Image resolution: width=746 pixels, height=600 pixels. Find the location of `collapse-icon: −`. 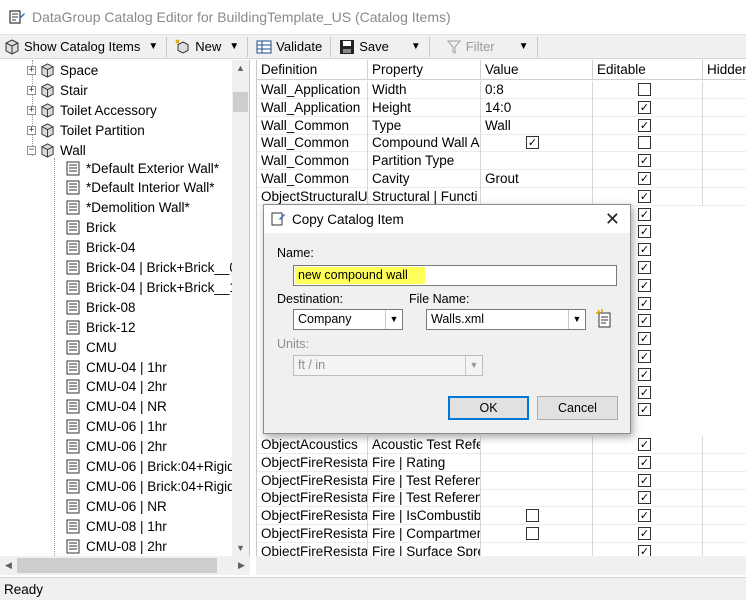

collapse-icon: − is located at coordinates (31, 150).